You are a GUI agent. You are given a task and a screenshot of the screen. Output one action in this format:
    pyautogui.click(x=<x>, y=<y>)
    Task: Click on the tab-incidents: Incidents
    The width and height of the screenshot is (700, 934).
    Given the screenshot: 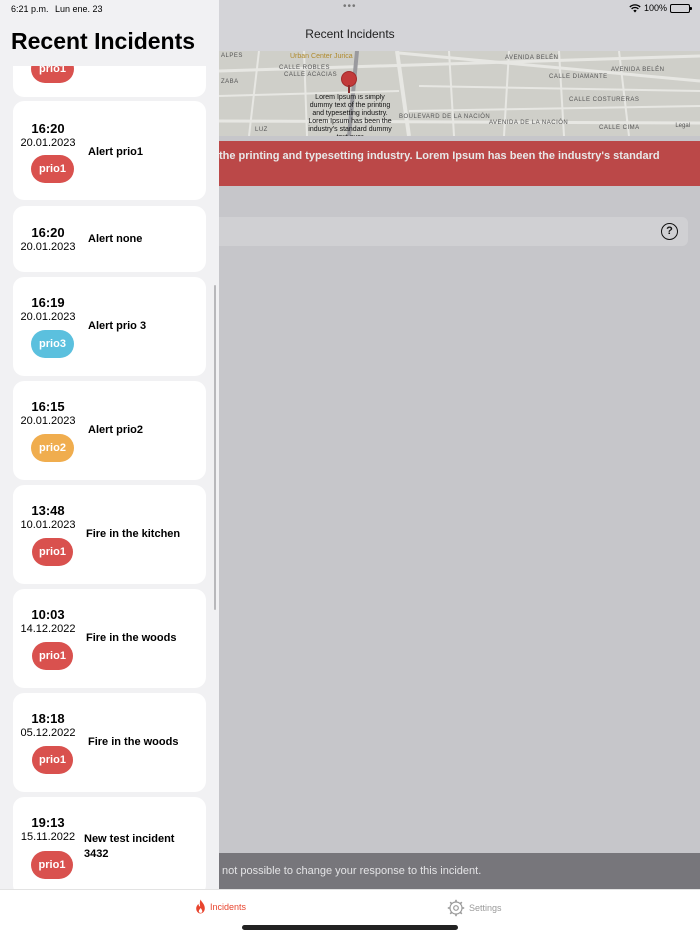 What is the action you would take?
    pyautogui.click(x=220, y=906)
    